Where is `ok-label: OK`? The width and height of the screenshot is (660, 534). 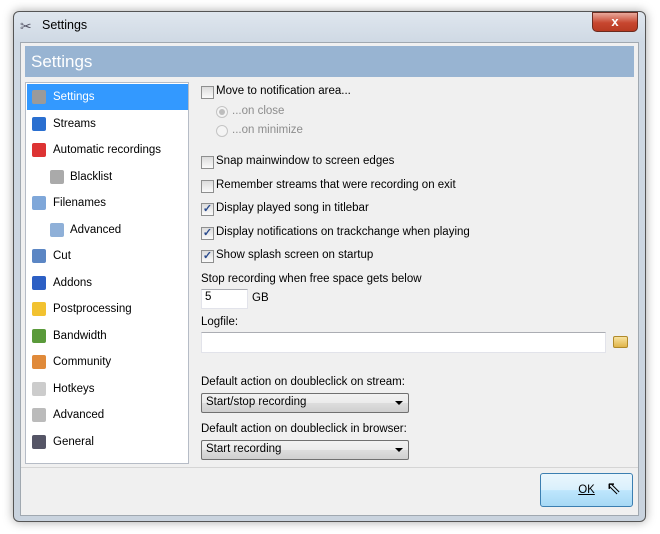 ok-label: OK is located at coordinates (586, 490).